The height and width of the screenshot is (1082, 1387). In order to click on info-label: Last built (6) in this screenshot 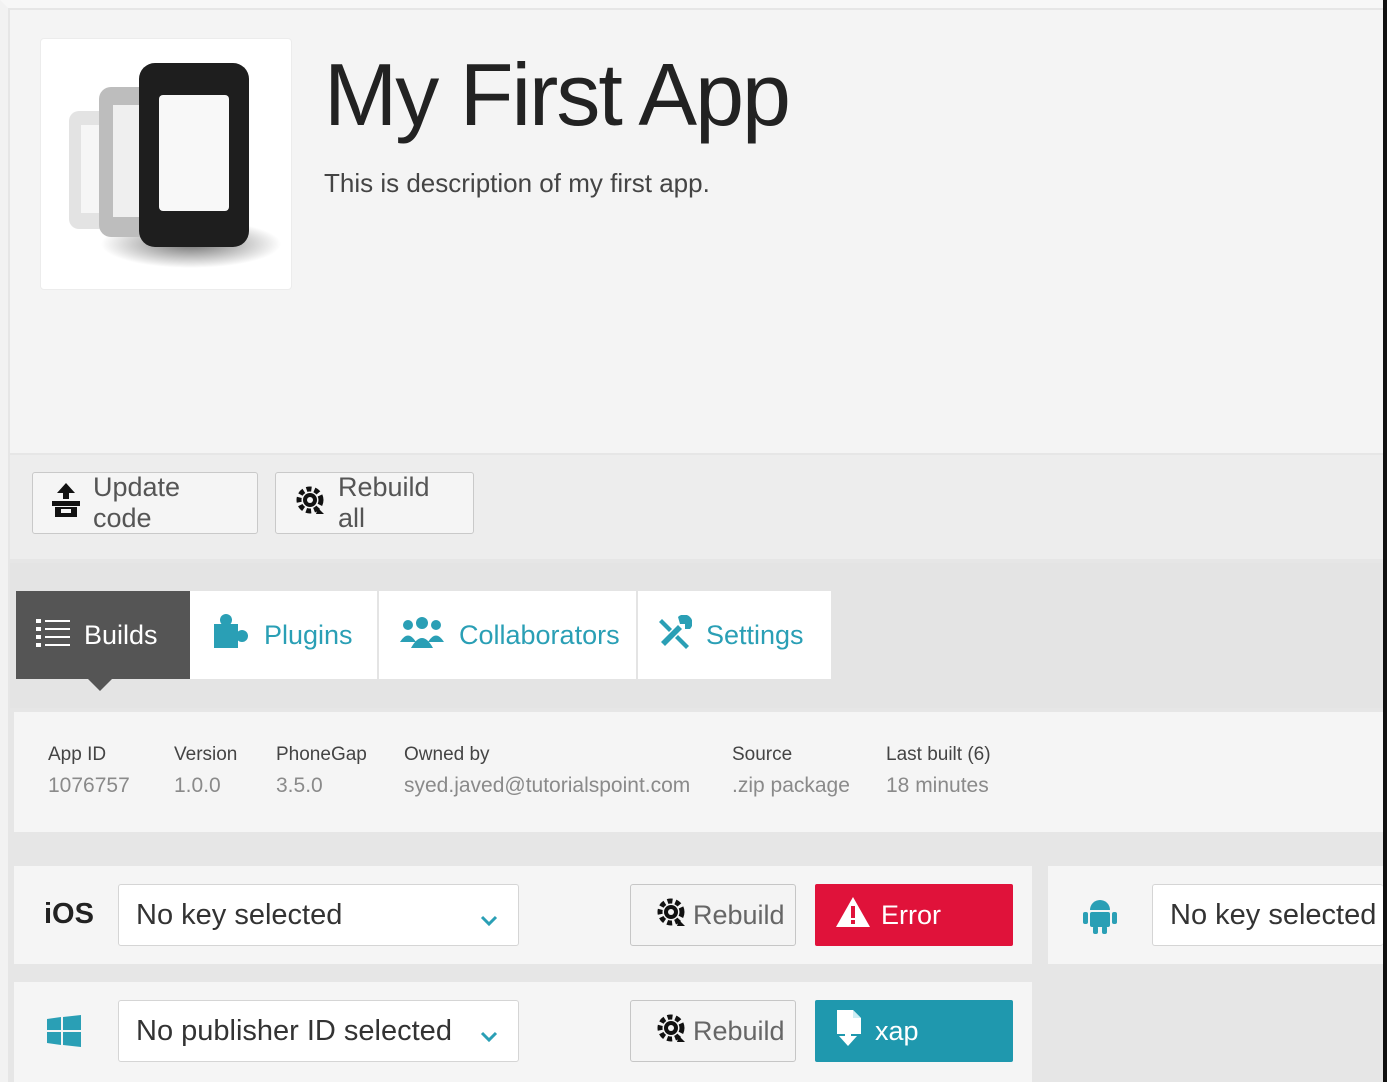, I will do `click(938, 754)`.